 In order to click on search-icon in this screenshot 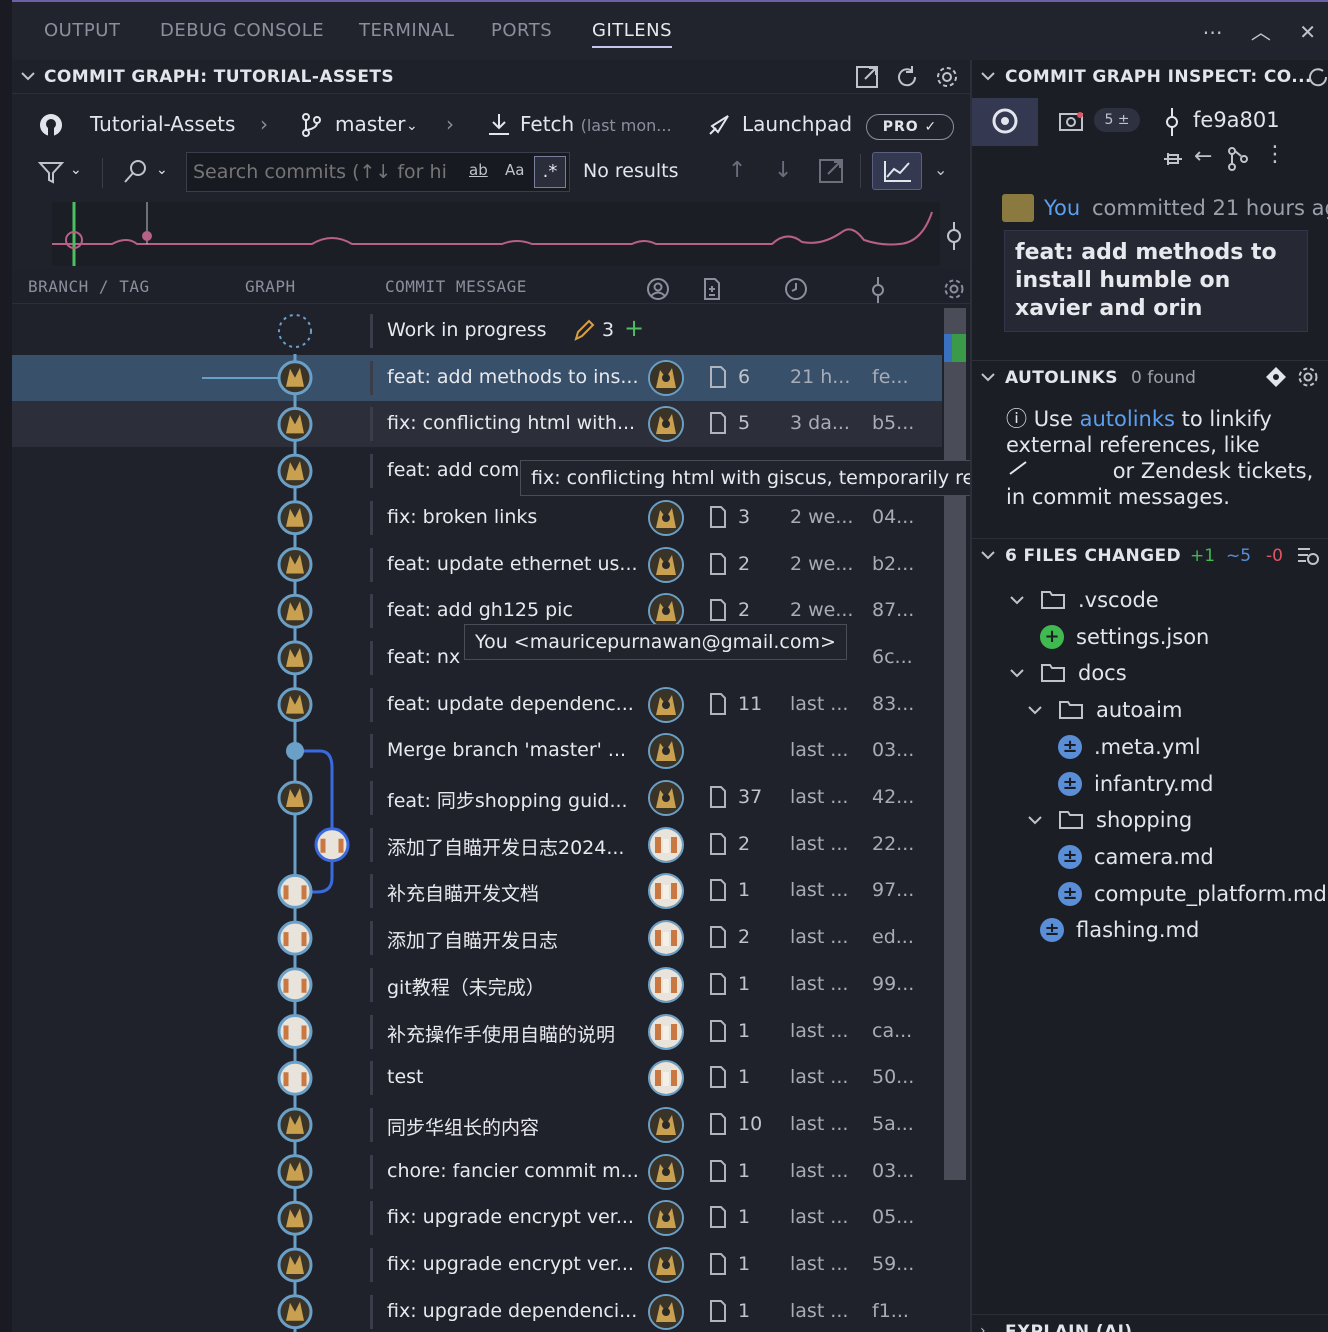, I will do `click(136, 174)`.